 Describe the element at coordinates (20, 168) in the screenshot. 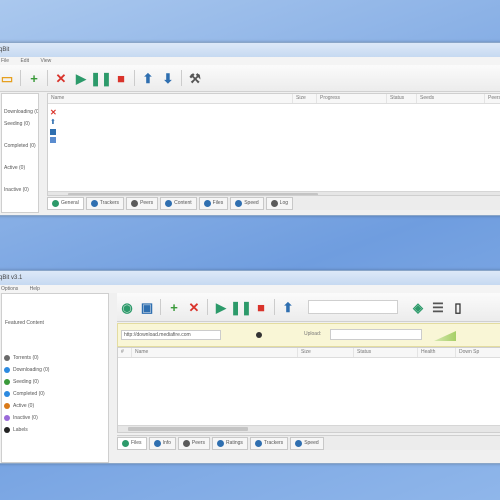

I see `category-active: Active (0)` at that location.